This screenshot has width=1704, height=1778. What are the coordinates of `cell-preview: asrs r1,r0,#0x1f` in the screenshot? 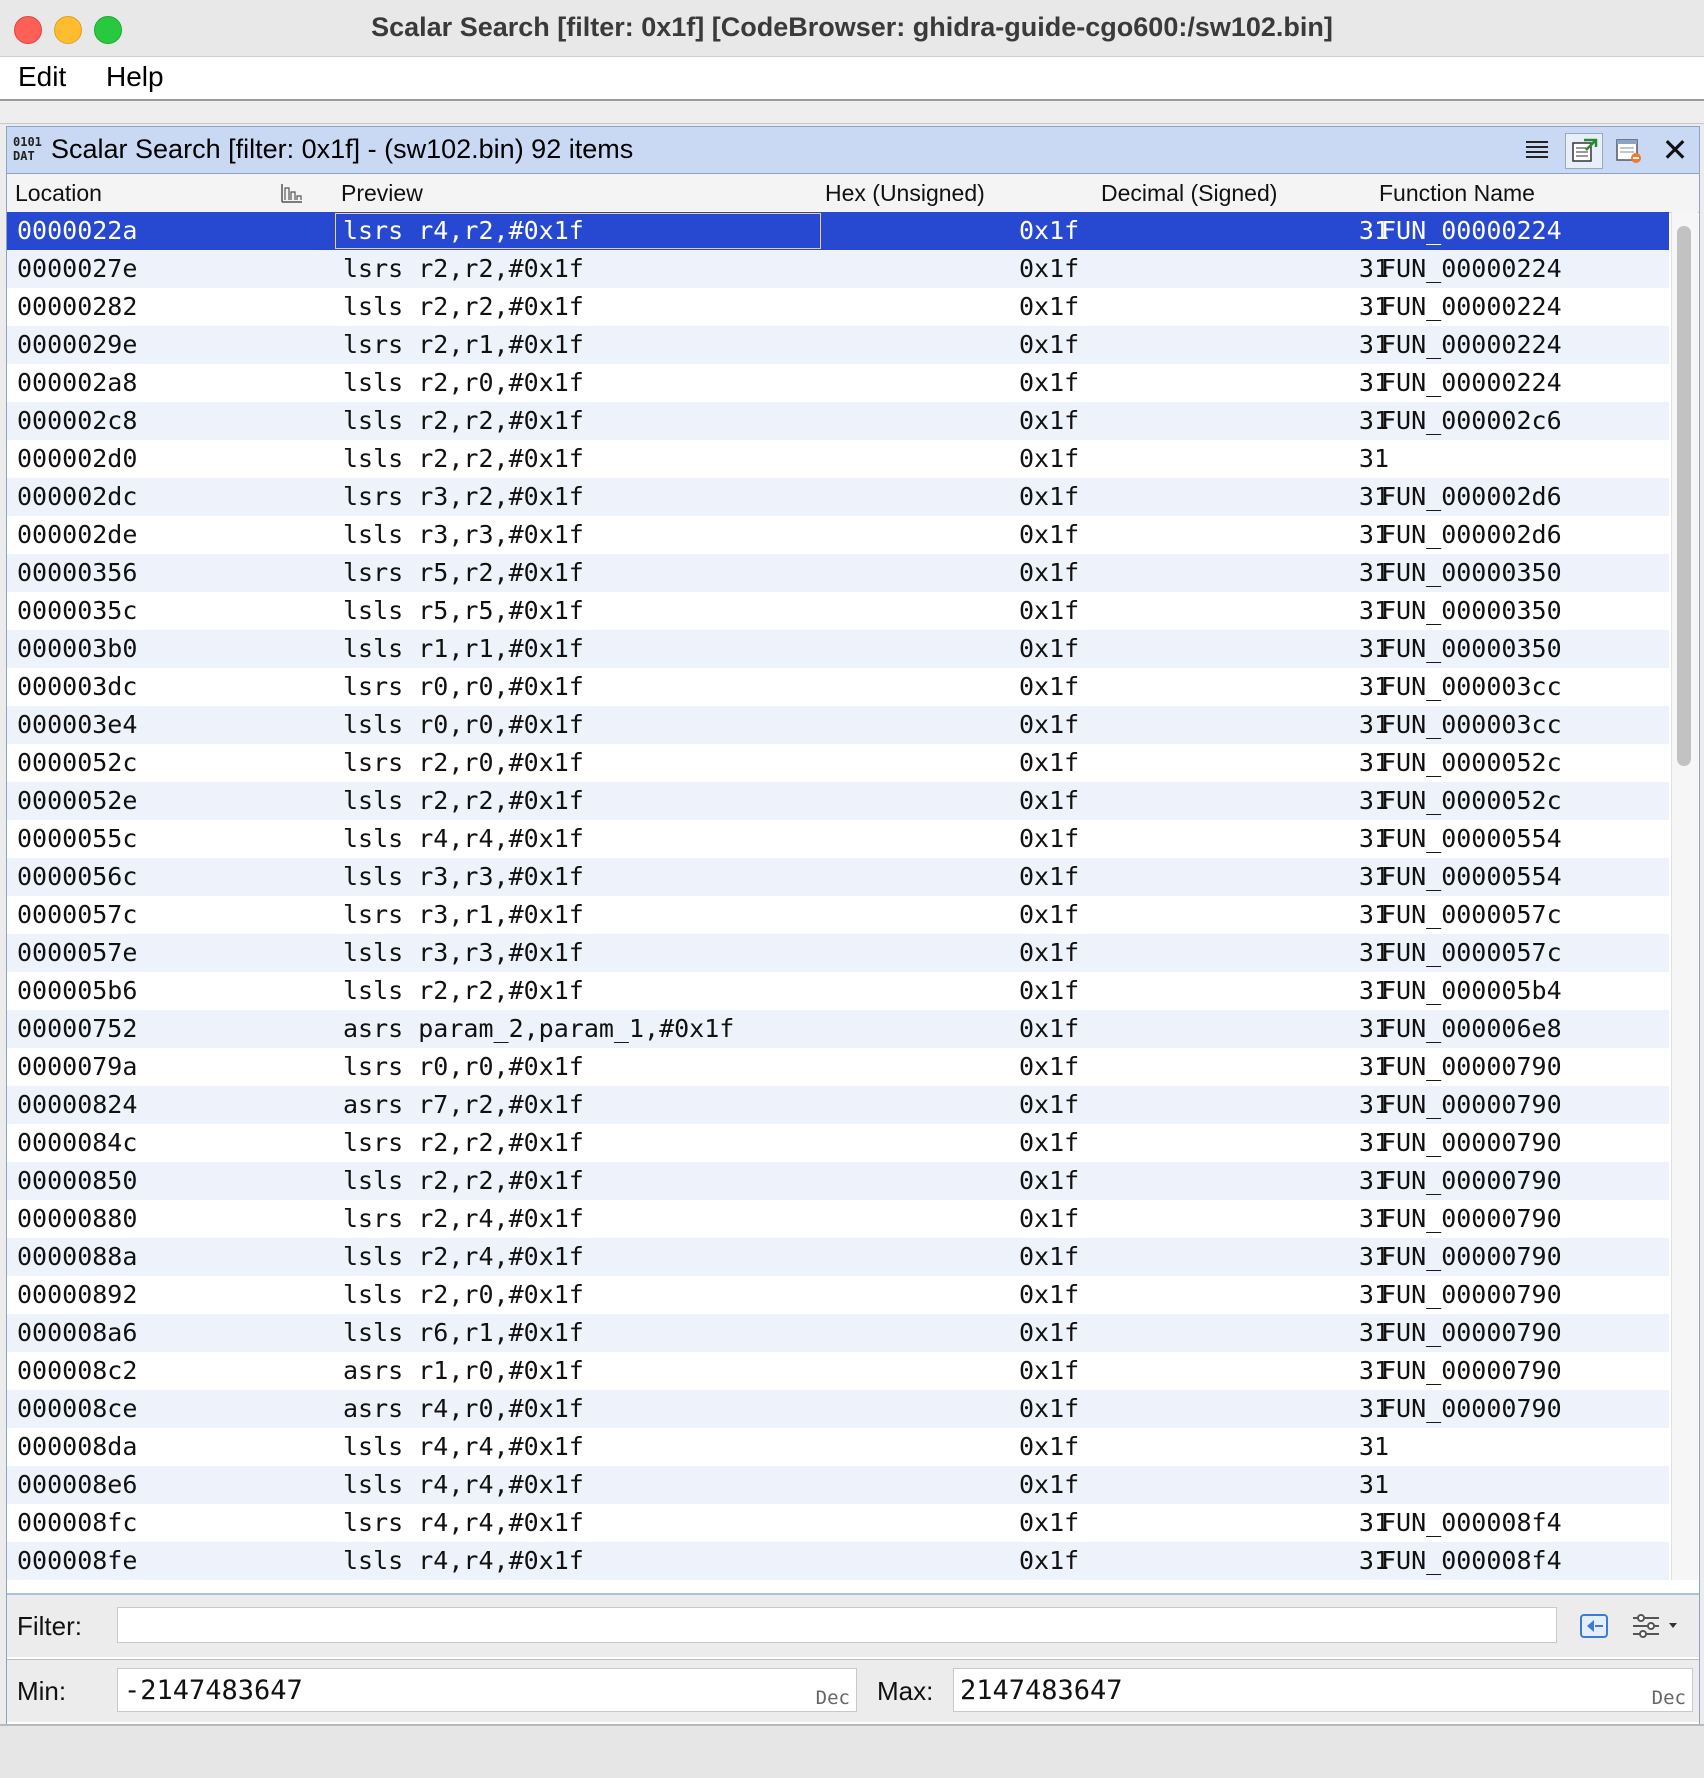 It's located at (463, 1370).